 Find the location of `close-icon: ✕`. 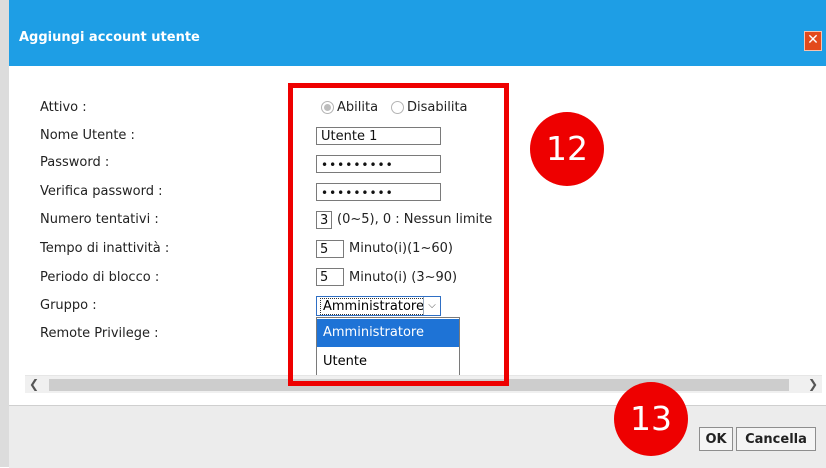

close-icon: ✕ is located at coordinates (813, 41).